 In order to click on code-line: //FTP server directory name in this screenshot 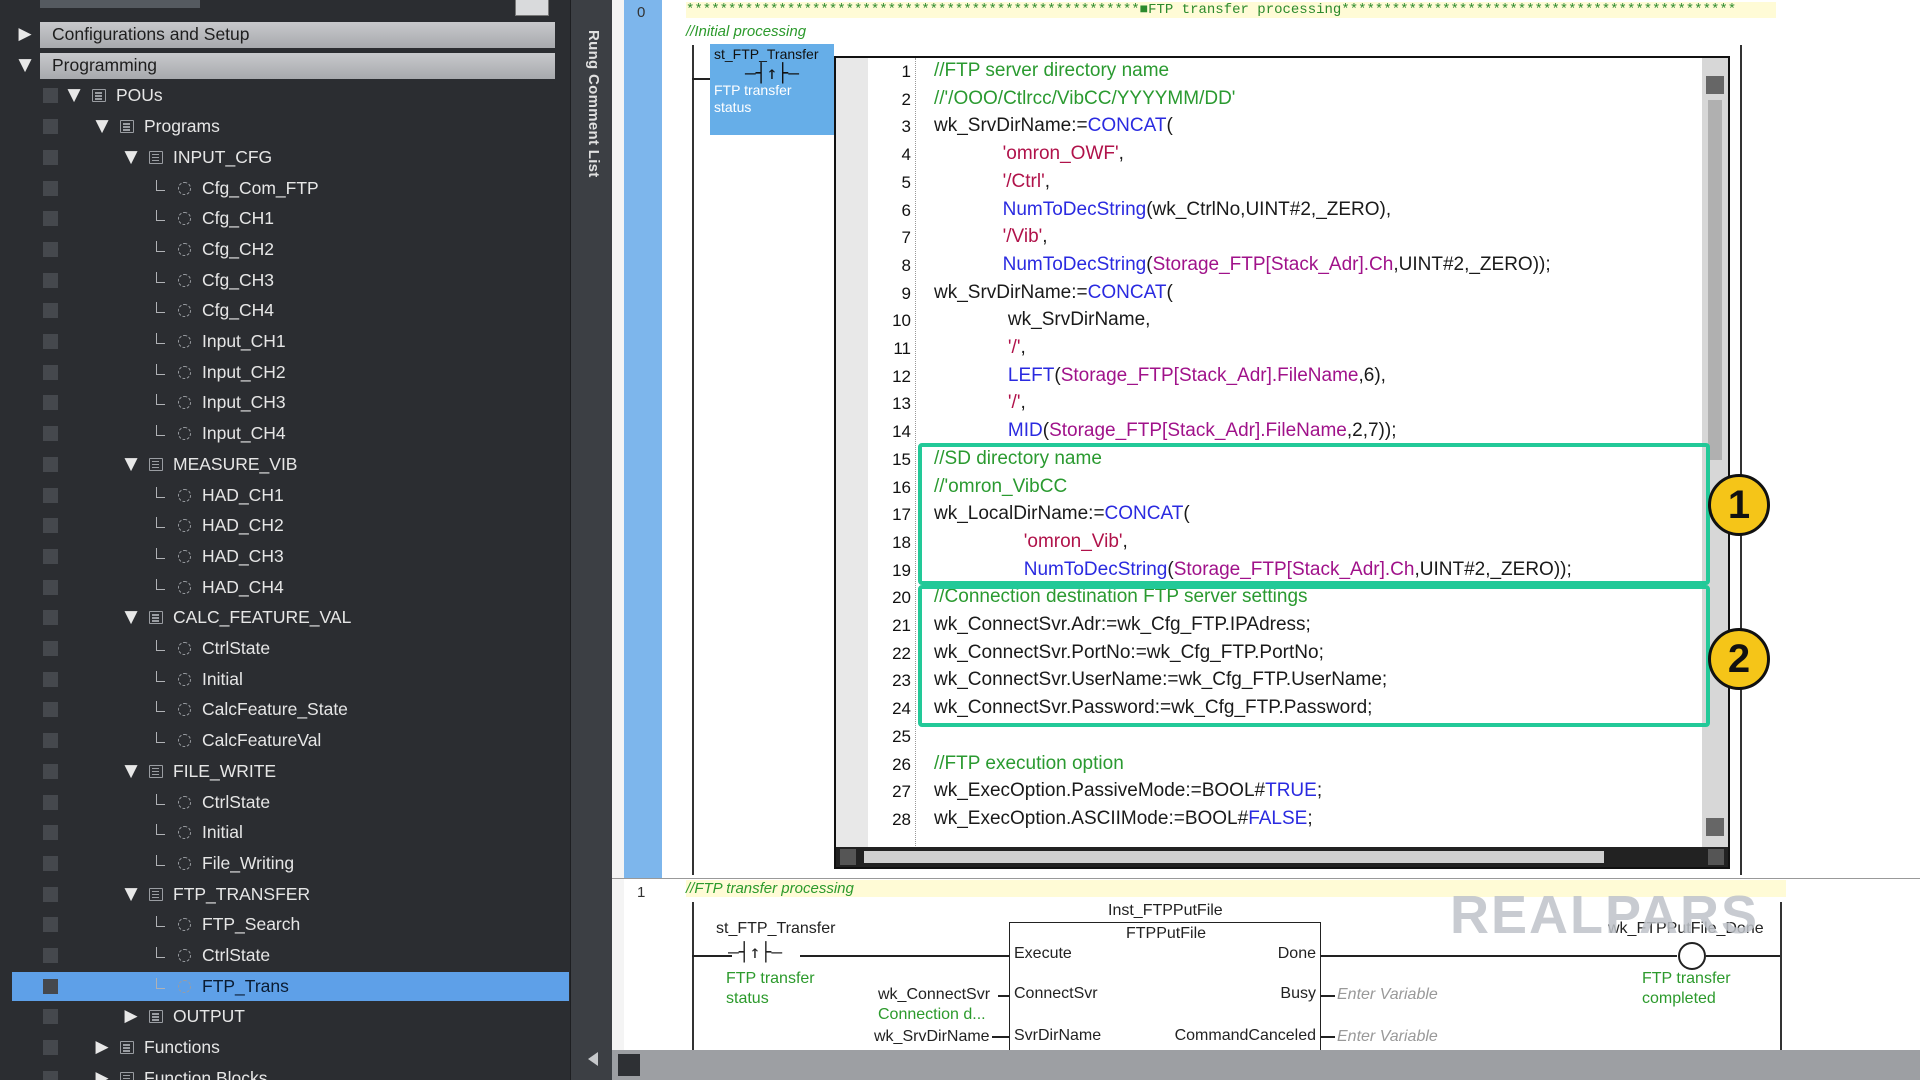, I will do `click(1051, 71)`.